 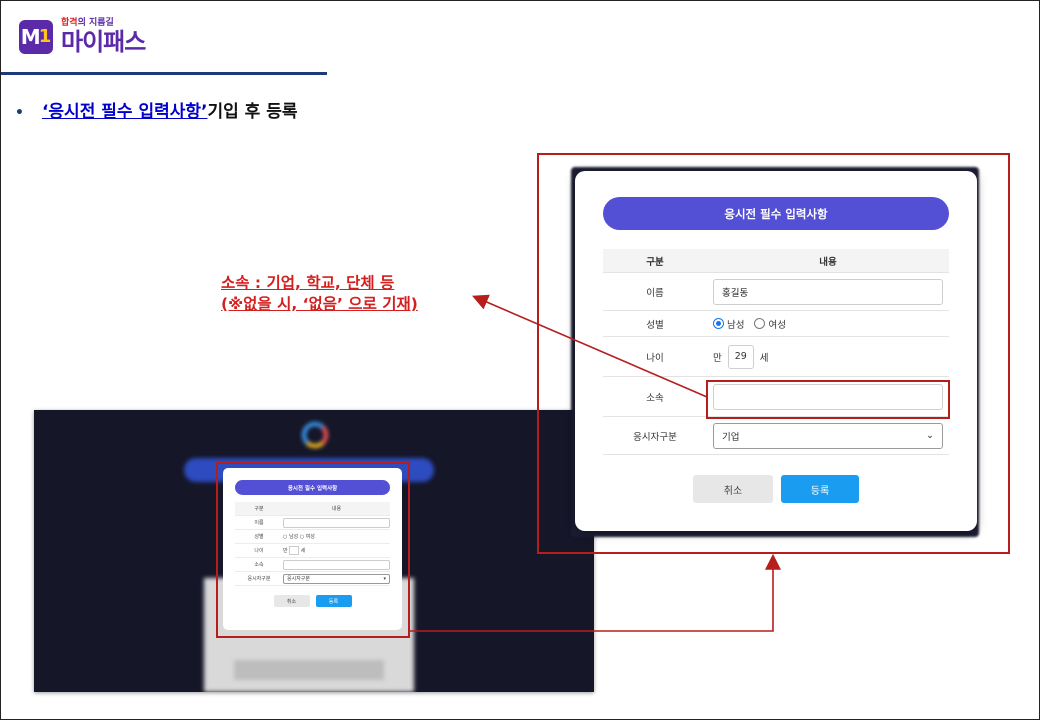 I want to click on arrow-to-annotation, so click(x=590, y=346).